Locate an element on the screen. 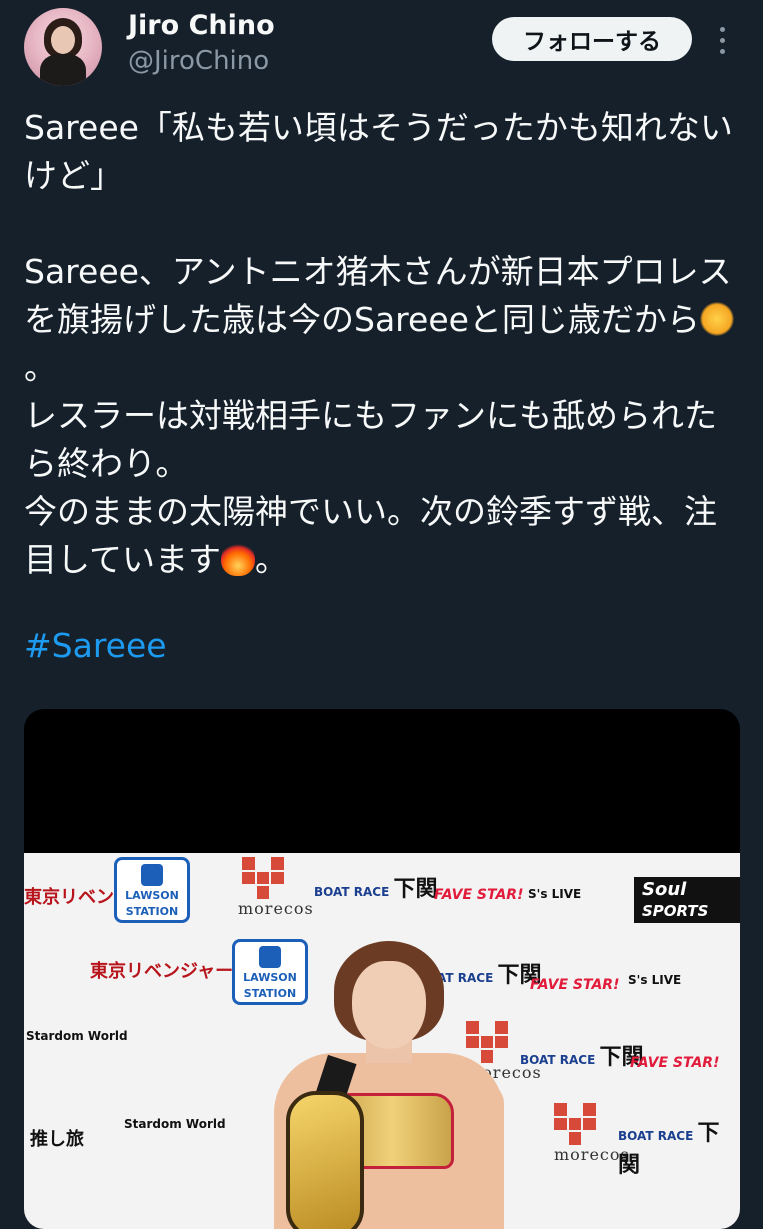 The image size is (763, 1229). soul-sports-logo: Soul SPORTS is located at coordinates (687, 900).